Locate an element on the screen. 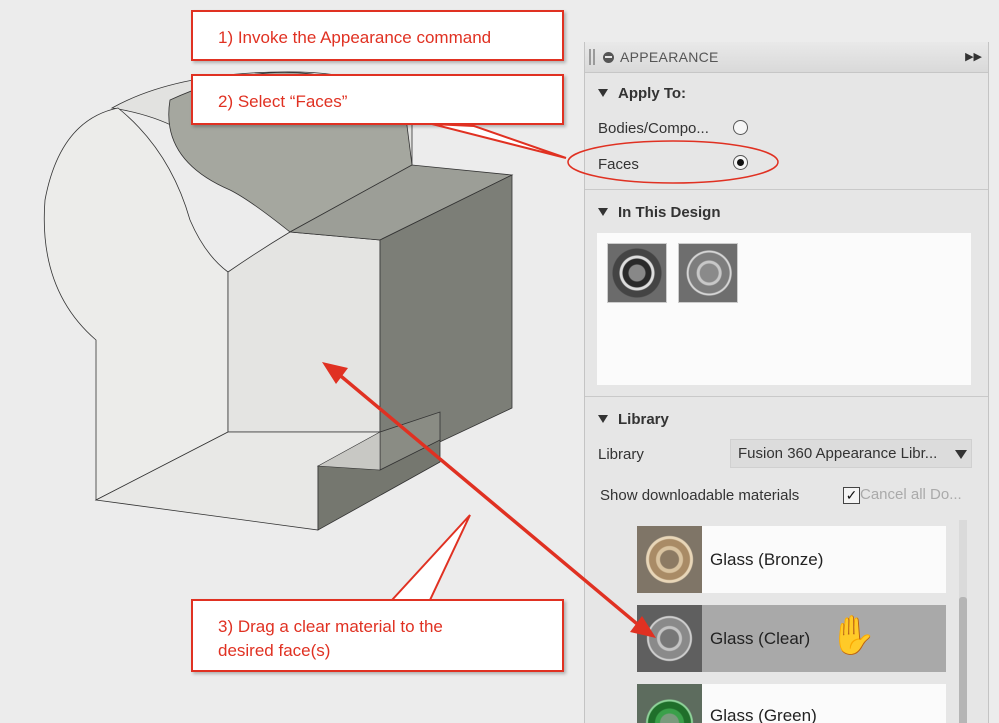 The height and width of the screenshot is (723, 999). material-glass-clear: Glass (Clear) is located at coordinates (791, 638).